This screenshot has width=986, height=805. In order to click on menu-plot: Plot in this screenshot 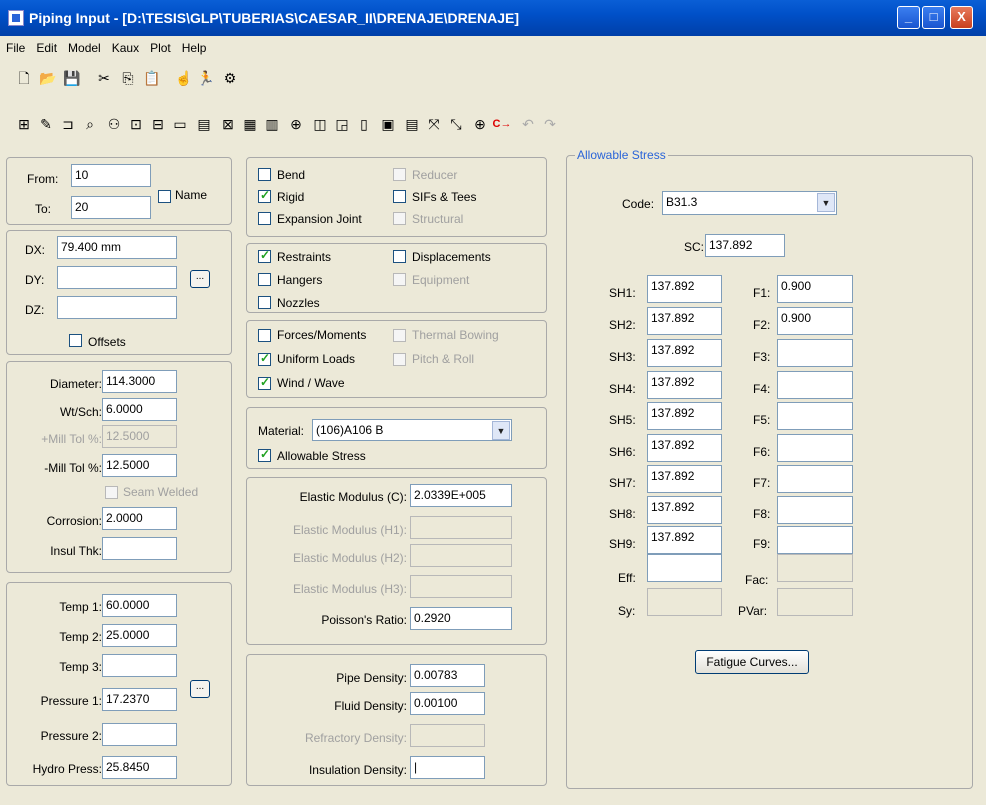, I will do `click(160, 46)`.